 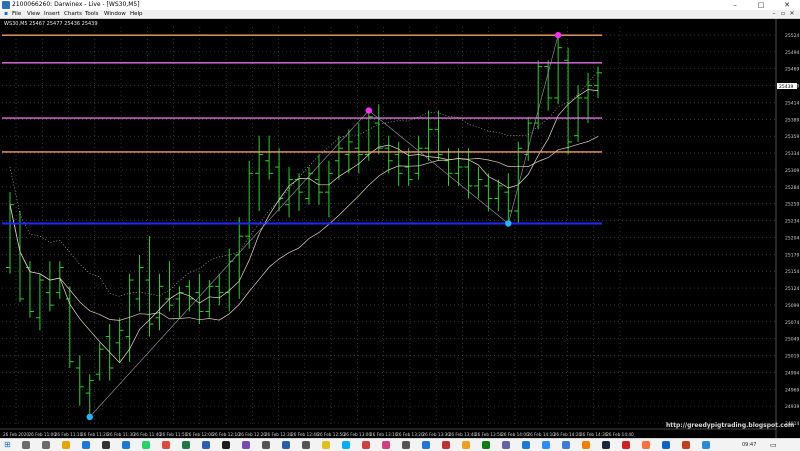 I want to click on steam-icon, so click(x=606, y=445).